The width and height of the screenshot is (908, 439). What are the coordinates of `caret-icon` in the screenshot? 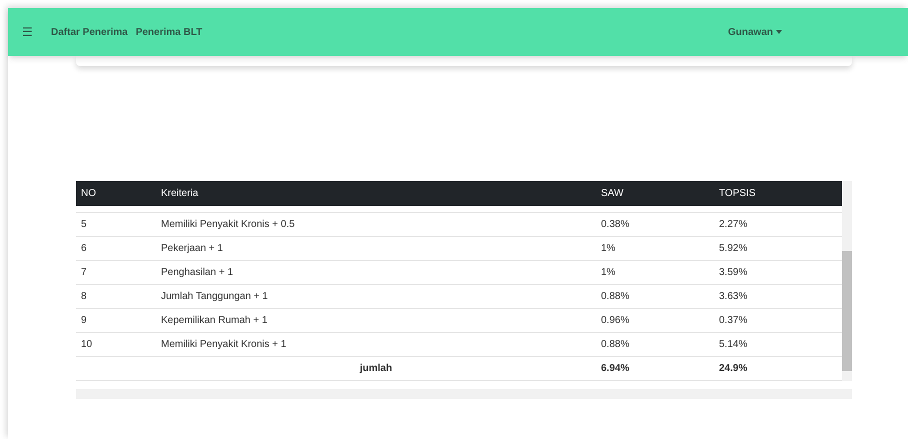 It's located at (779, 32).